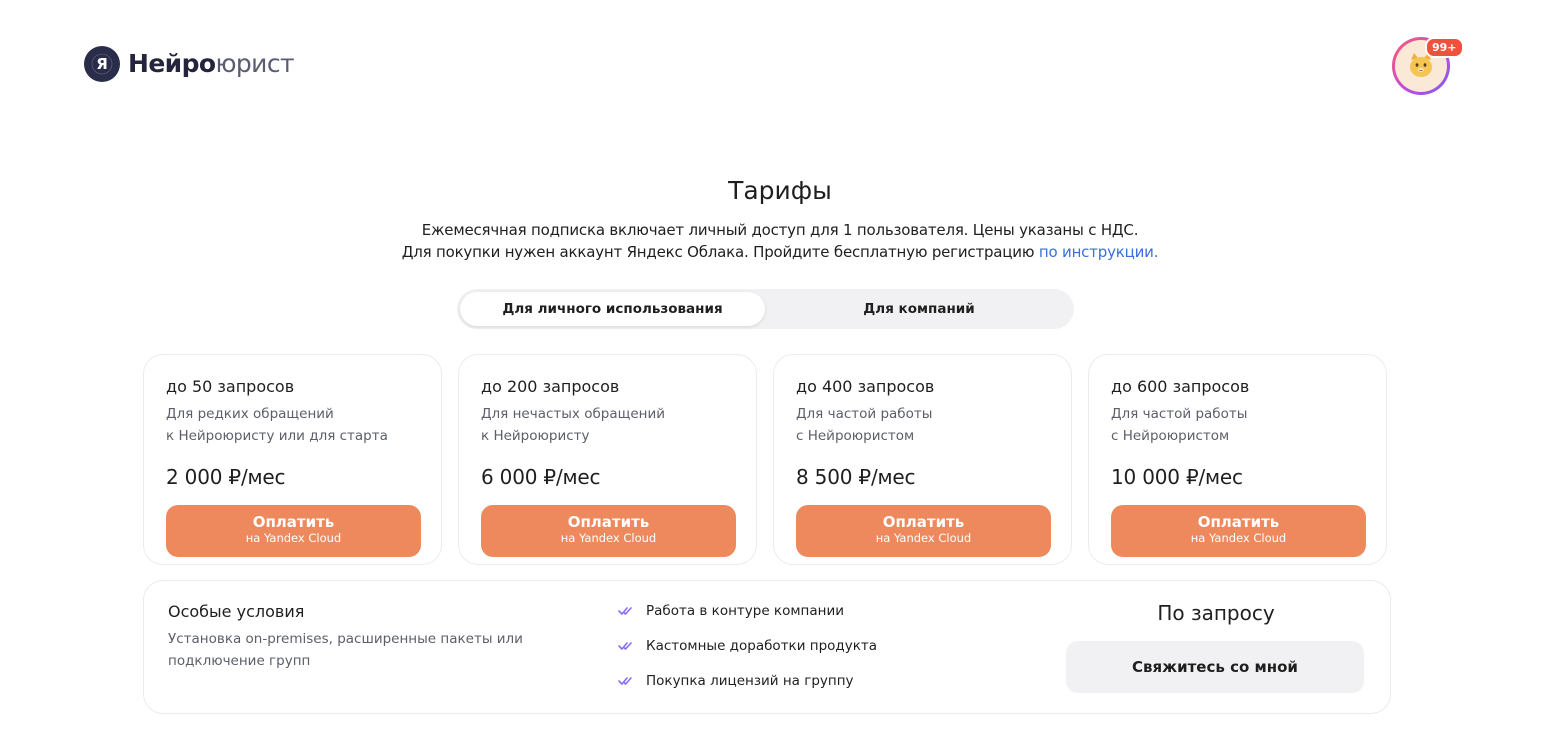 This screenshot has width=1560, height=739. I want to click on plan-price: 8 500 ₽/мес, so click(856, 477).